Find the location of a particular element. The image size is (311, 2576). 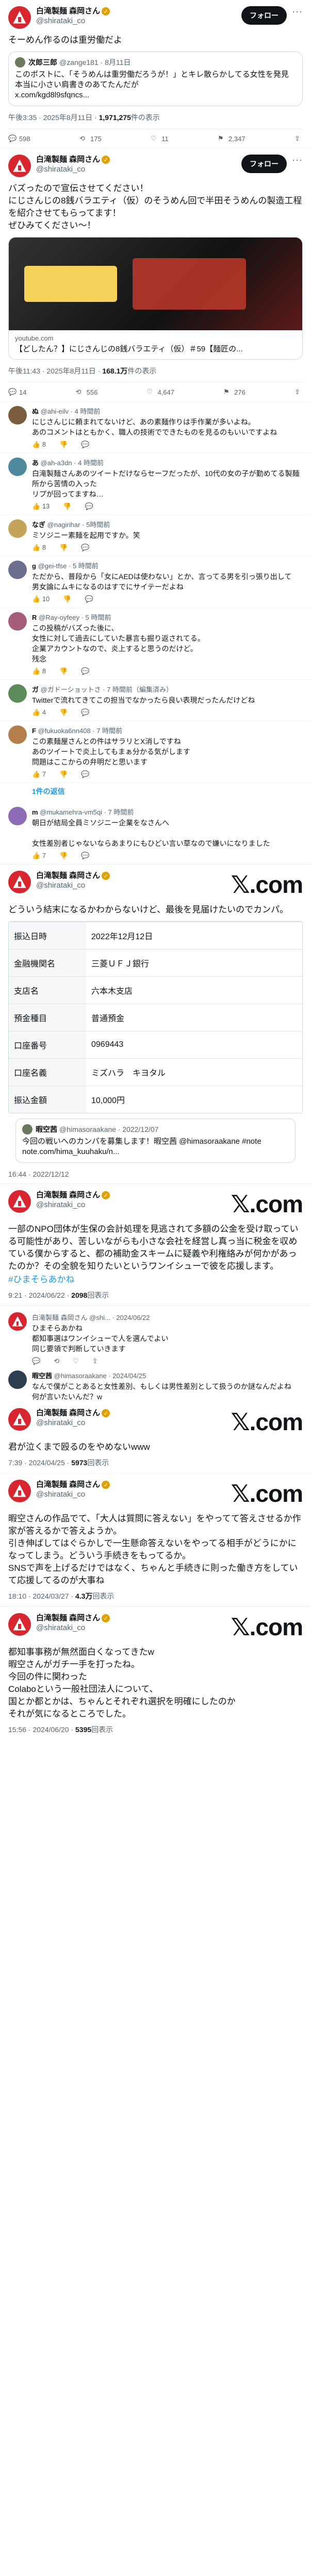

table-row: 口座名義 ミズハラ キヨタル is located at coordinates (155, 1072).